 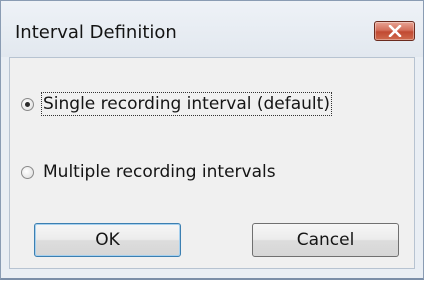 What do you see at coordinates (27, 172) in the screenshot?
I see `radio-multiple-intervals` at bounding box center [27, 172].